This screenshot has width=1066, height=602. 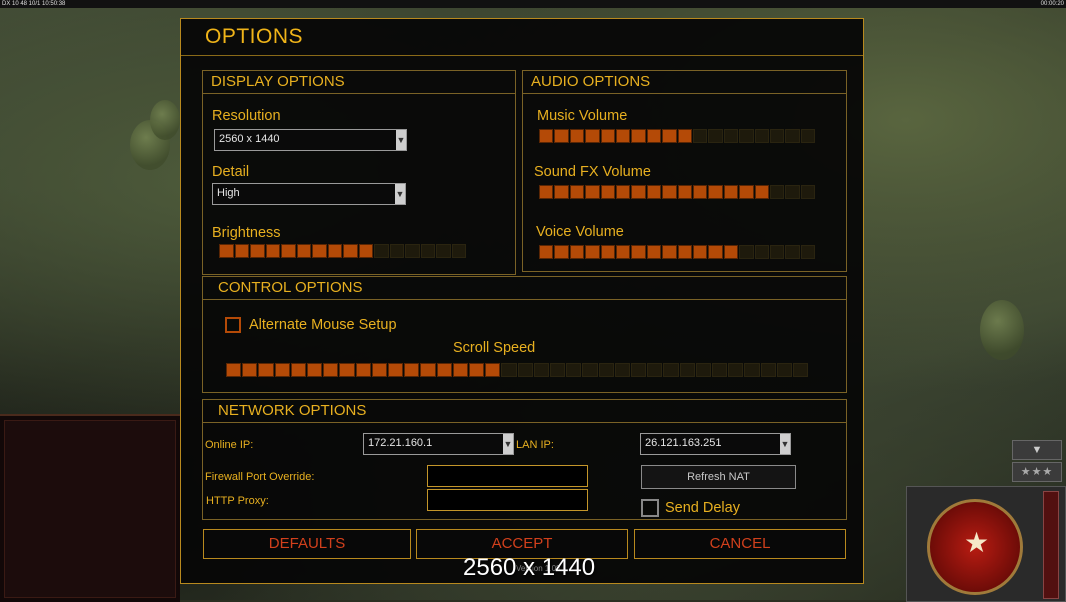 I want to click on brightness-slider, so click(x=343, y=251).